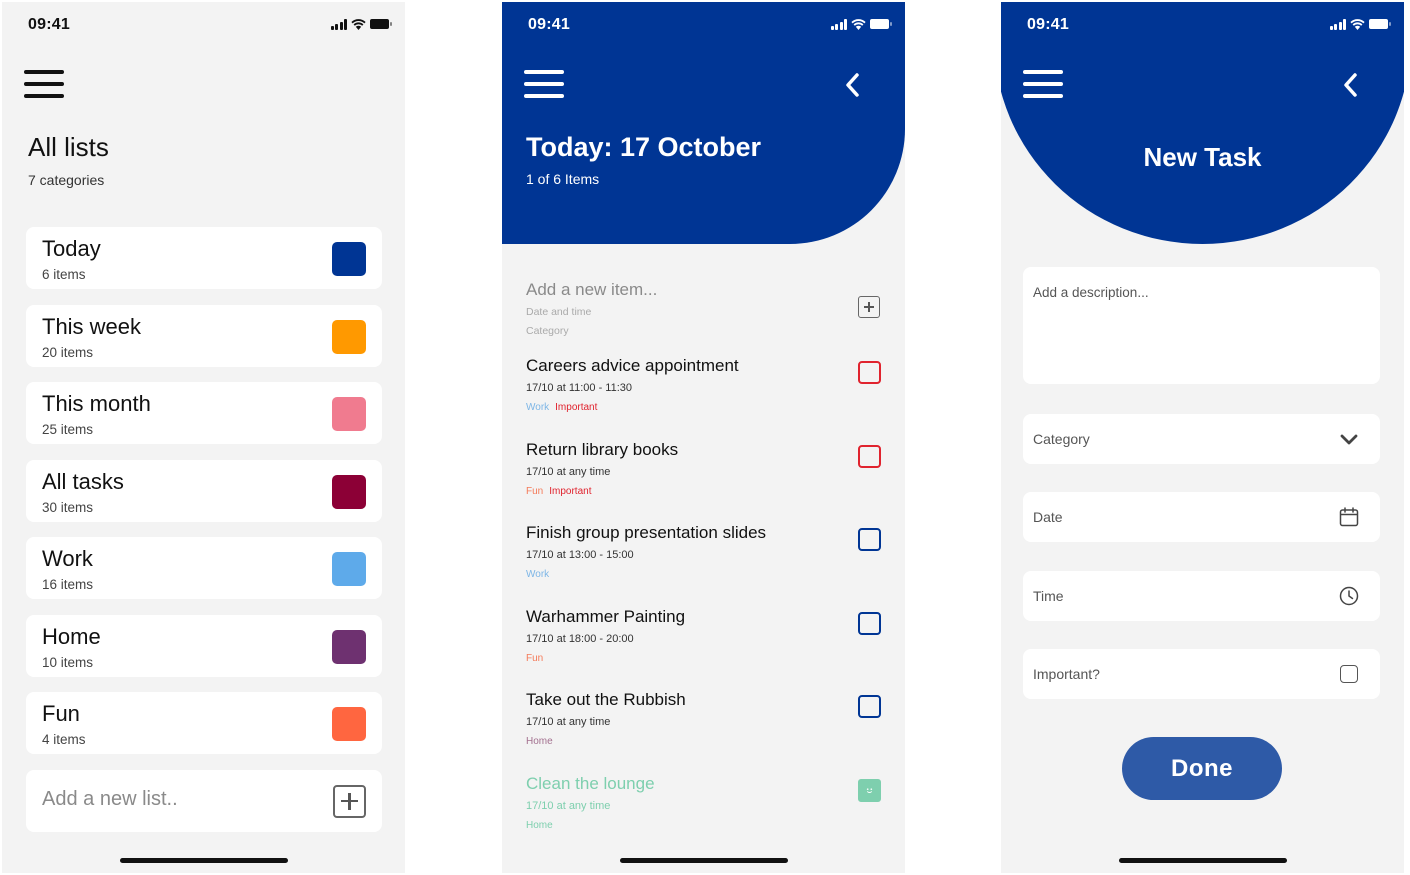 The height and width of the screenshot is (875, 1410). What do you see at coordinates (204, 335) in the screenshot?
I see `list-card-this-week: This week 20 items` at bounding box center [204, 335].